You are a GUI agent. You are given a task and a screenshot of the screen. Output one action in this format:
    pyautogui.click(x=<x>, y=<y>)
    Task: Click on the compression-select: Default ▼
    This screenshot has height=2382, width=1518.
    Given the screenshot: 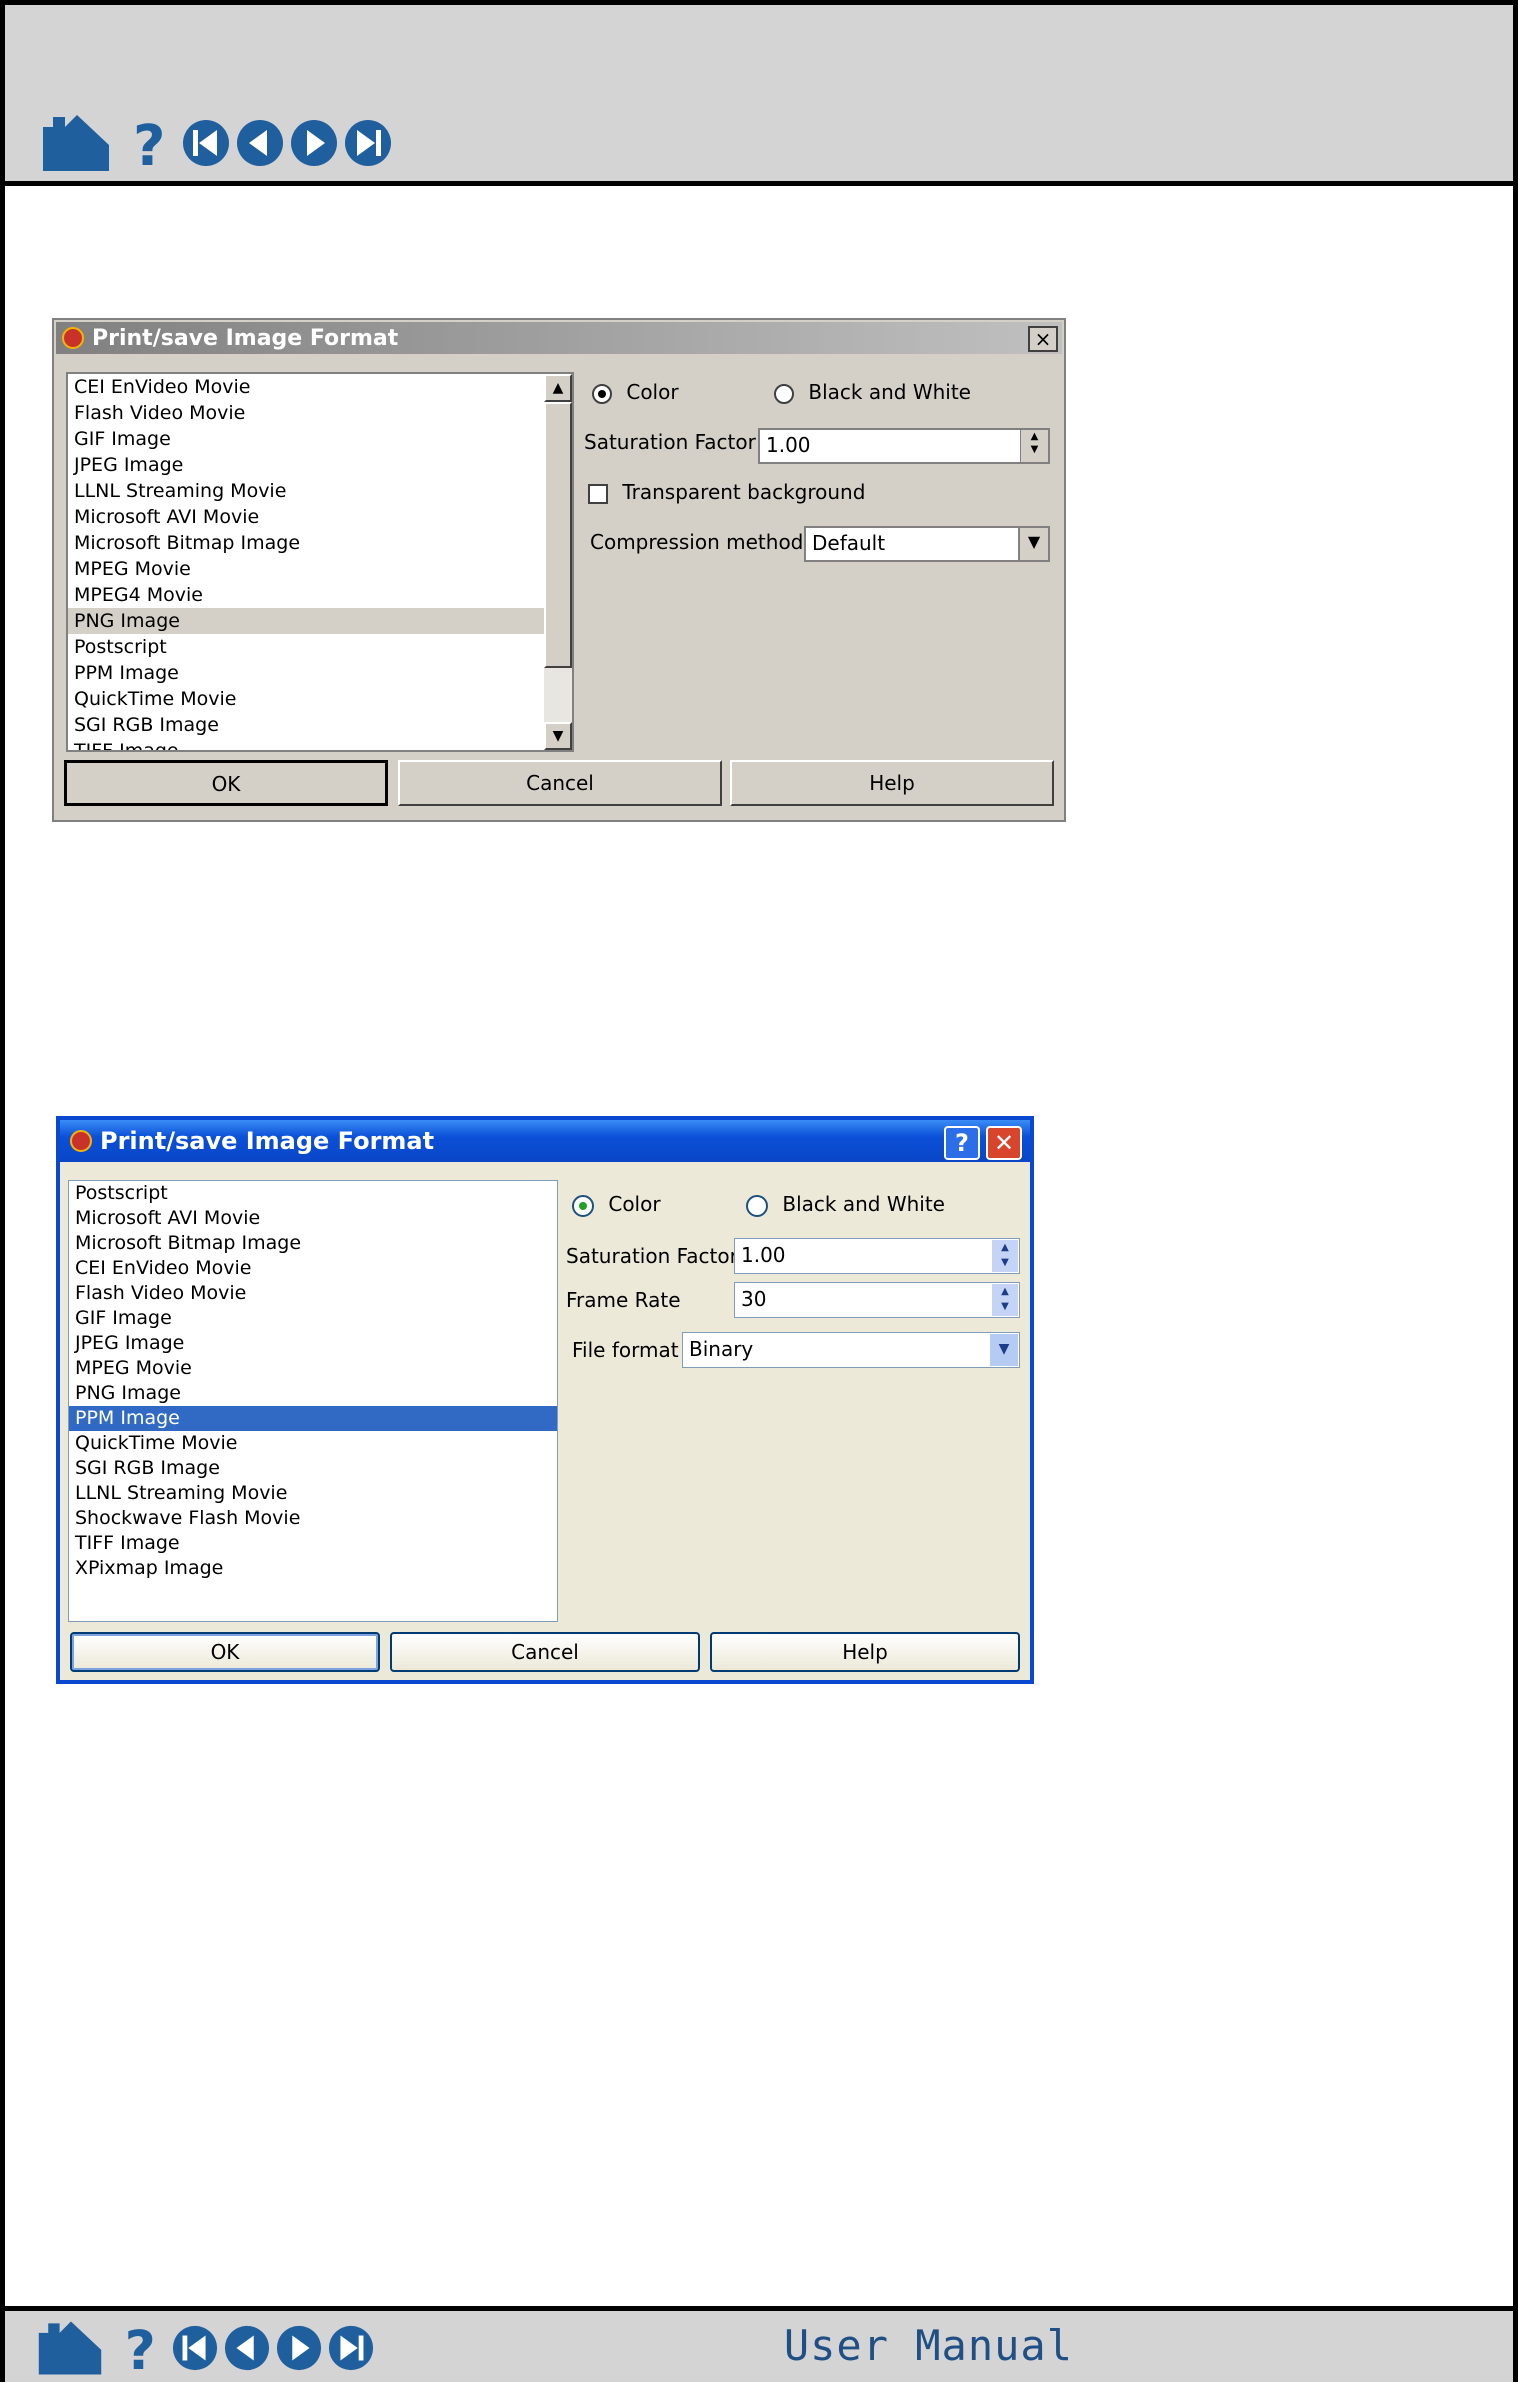 What is the action you would take?
    pyautogui.click(x=927, y=544)
    